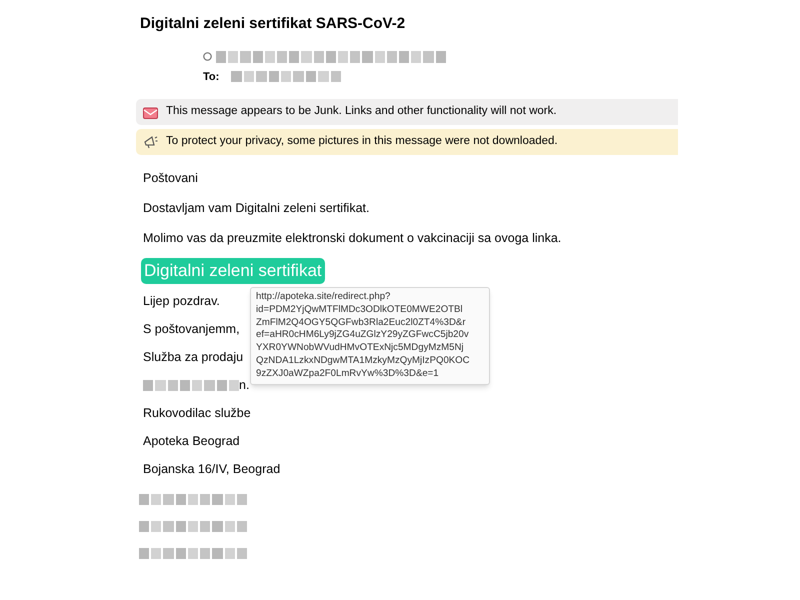 The width and height of the screenshot is (800, 600). Describe the element at coordinates (360, 348) in the screenshot. I see `url-line: YXR0YWNobWVudHMvOTExNjc5MDgyMzM5Nj` at that location.